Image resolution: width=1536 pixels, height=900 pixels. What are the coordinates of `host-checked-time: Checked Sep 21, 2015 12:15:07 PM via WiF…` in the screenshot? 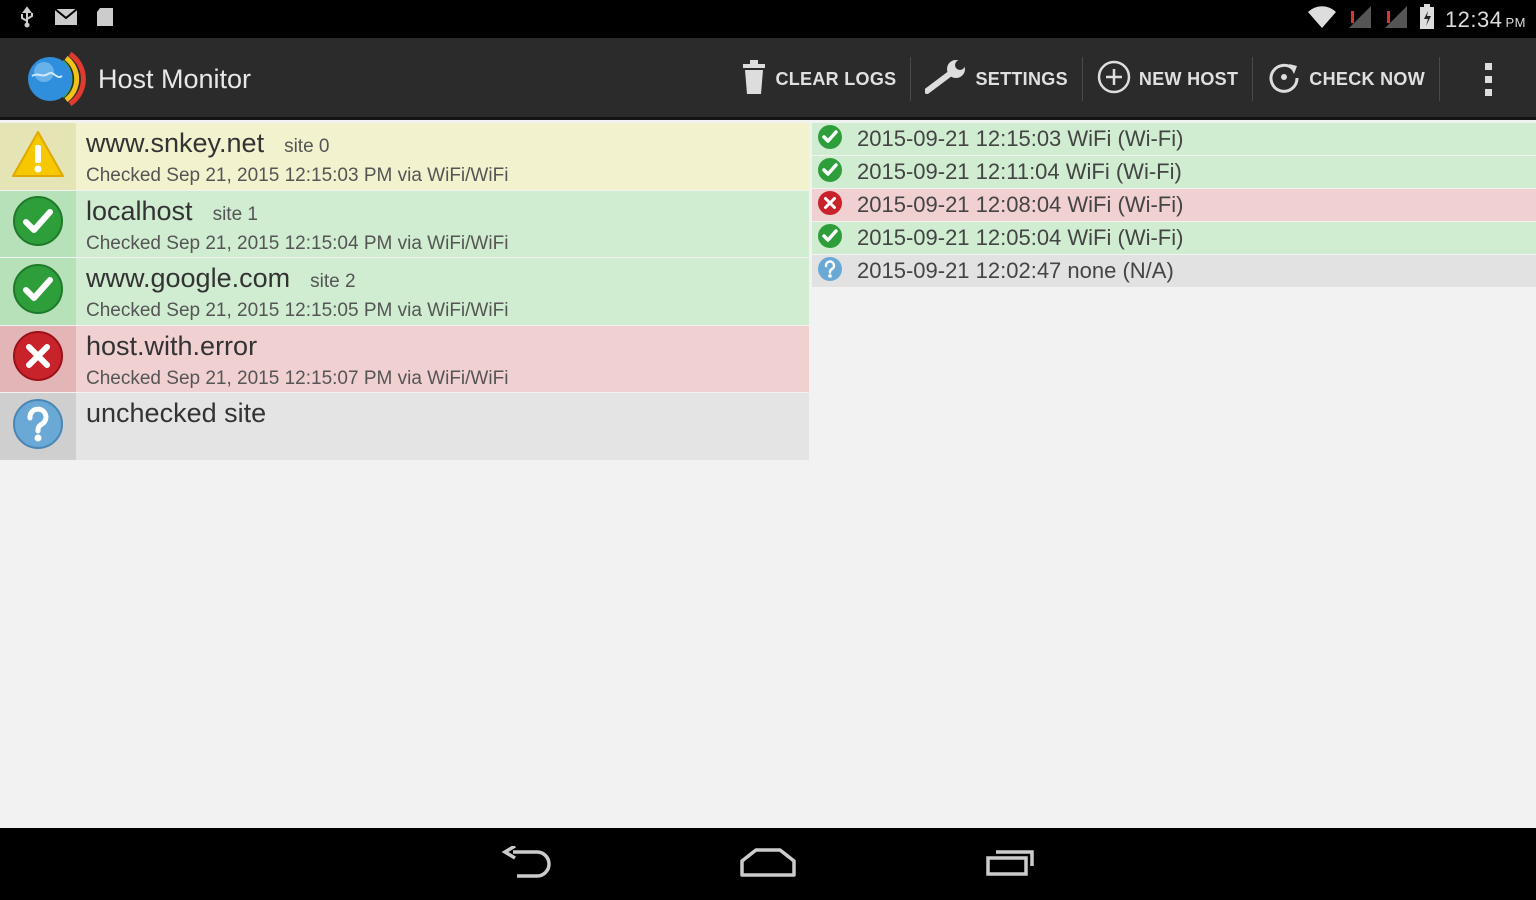 It's located at (297, 378).